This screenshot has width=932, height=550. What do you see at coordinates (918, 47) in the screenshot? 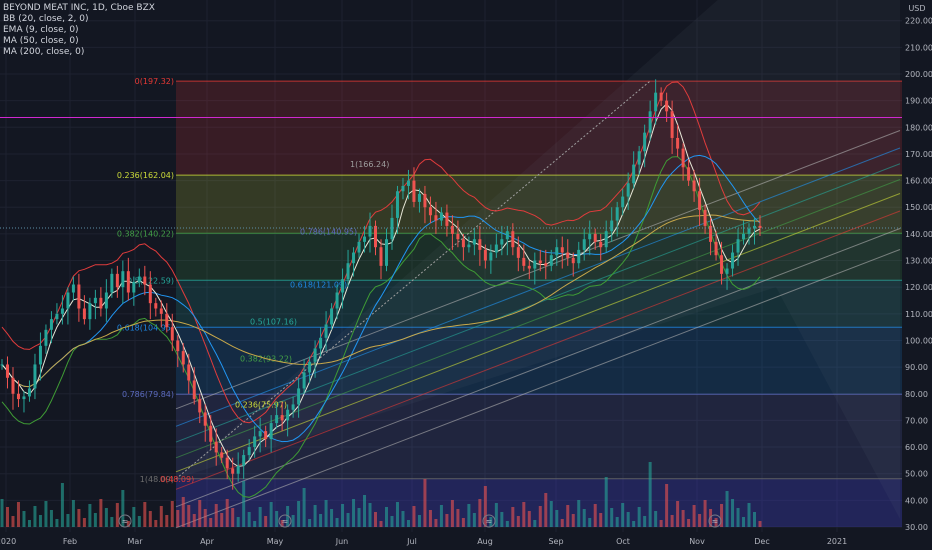
I see `price-tick-label: 210.00` at bounding box center [918, 47].